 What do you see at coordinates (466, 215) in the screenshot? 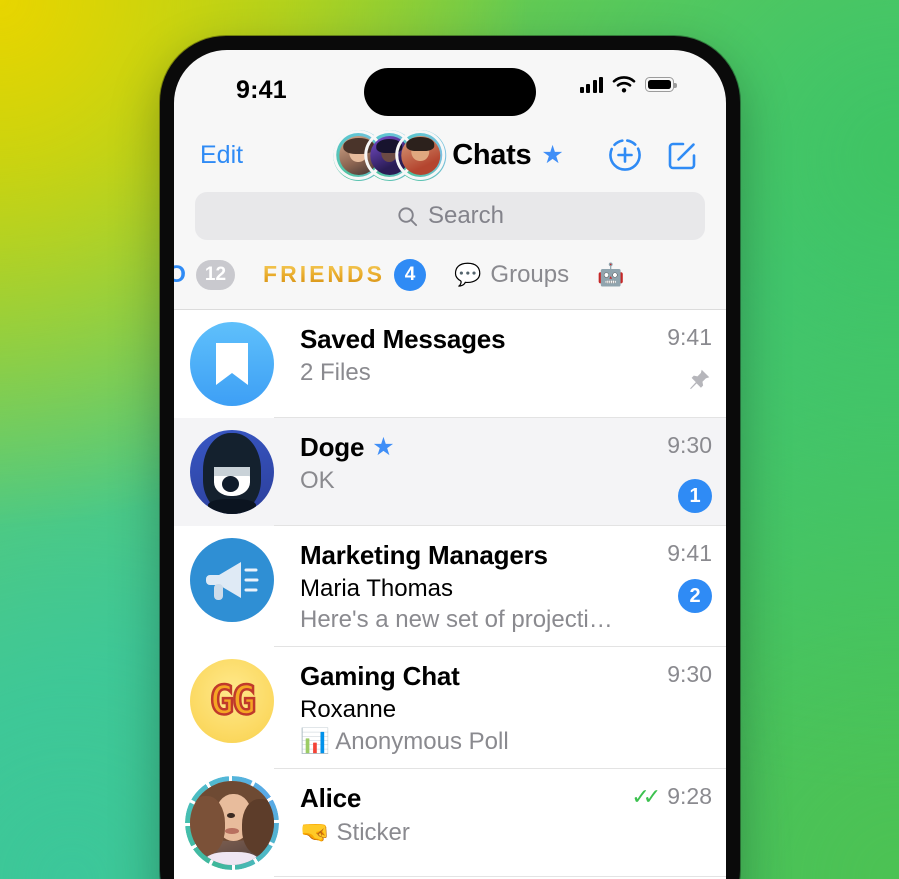
I see `search-placeholder: Search` at bounding box center [466, 215].